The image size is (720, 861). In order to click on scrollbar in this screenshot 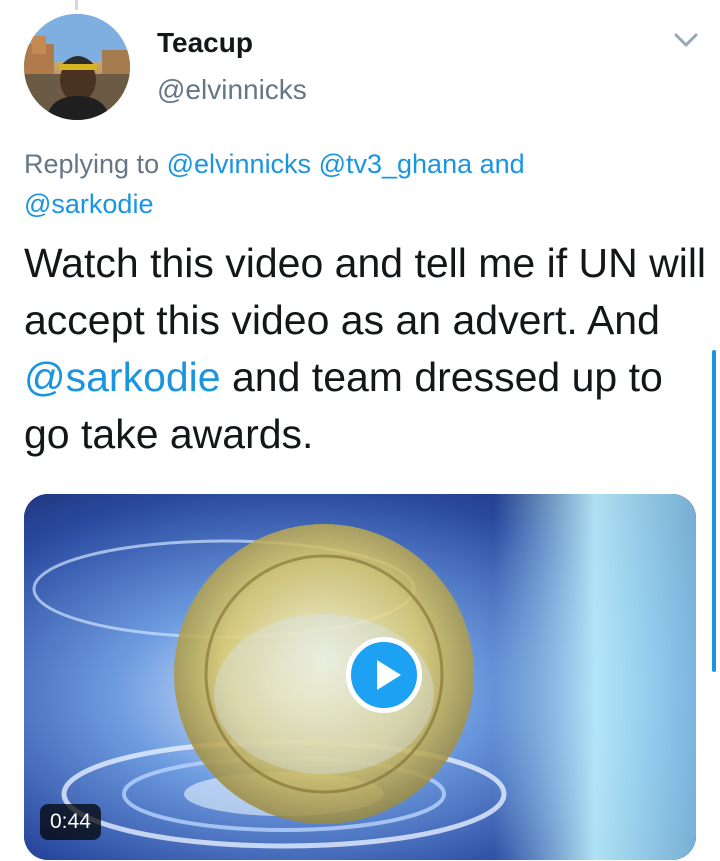, I will do `click(714, 511)`.